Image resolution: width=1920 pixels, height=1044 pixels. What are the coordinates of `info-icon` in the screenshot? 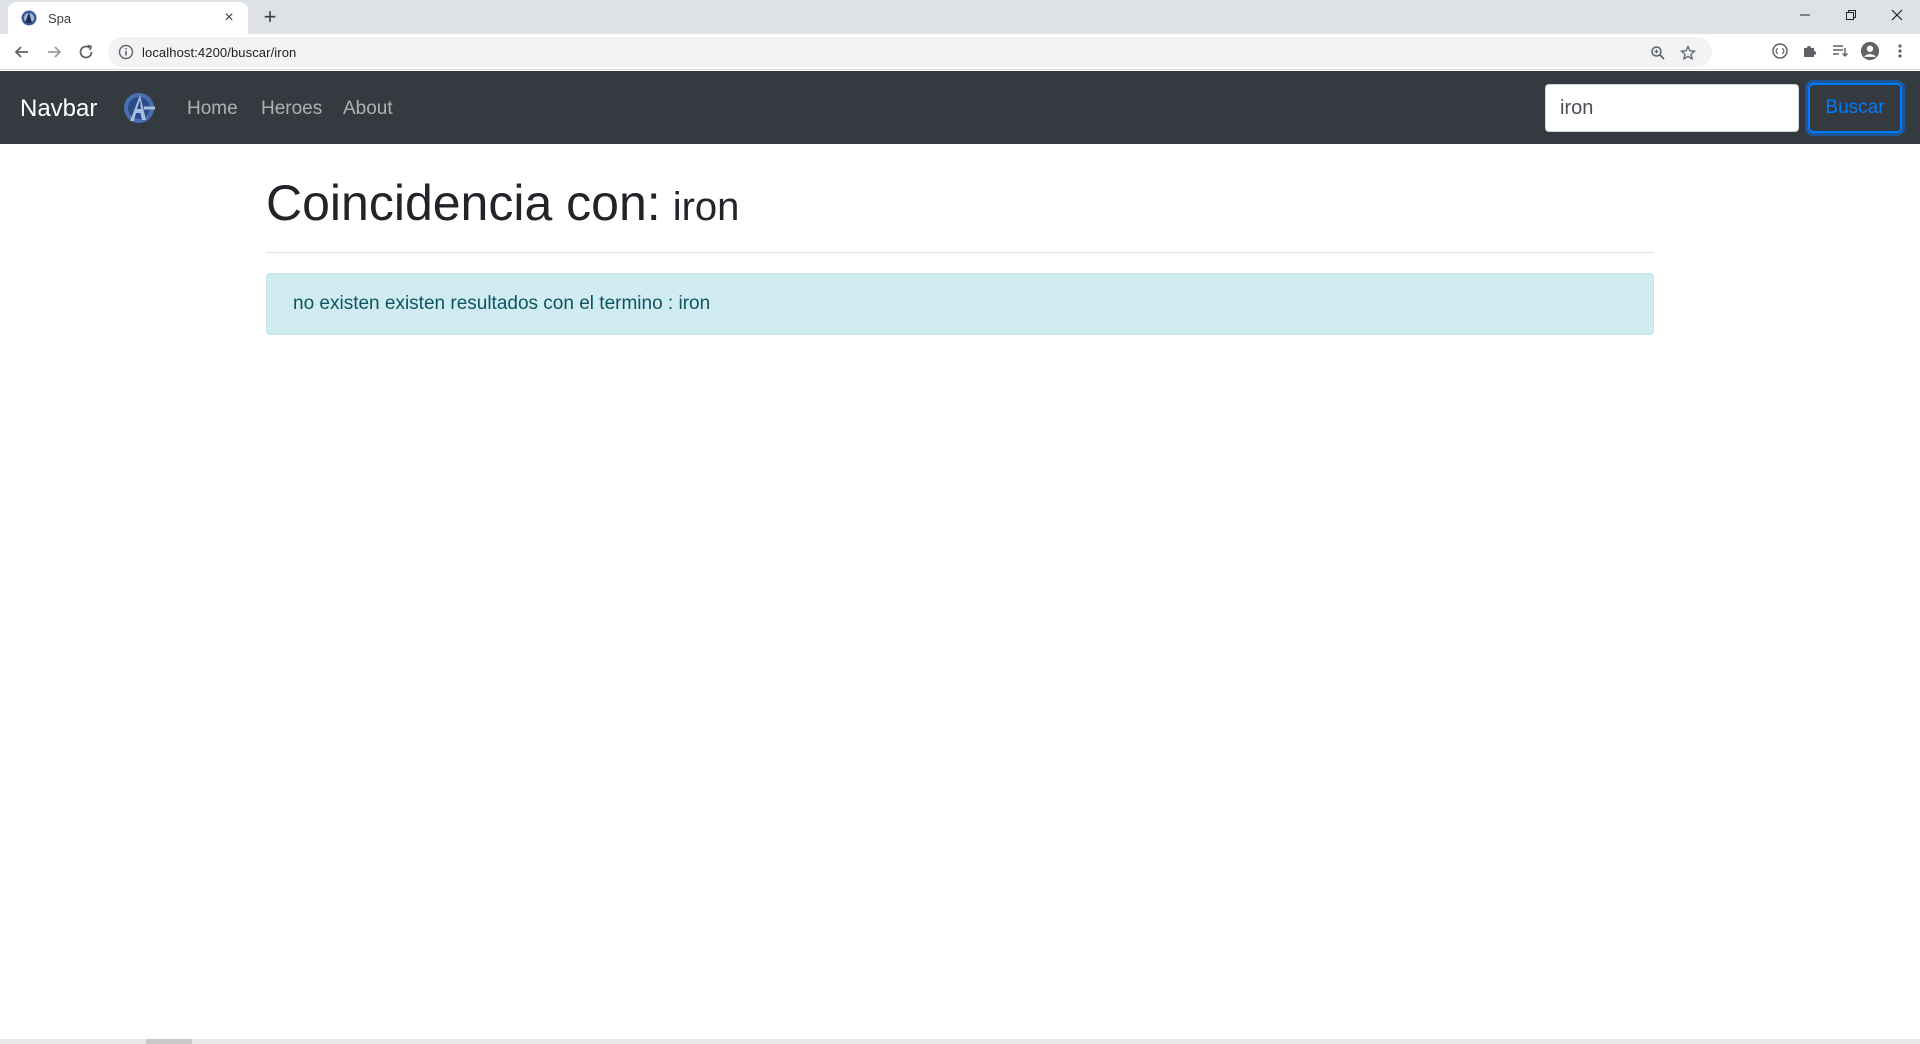 It's located at (126, 52).